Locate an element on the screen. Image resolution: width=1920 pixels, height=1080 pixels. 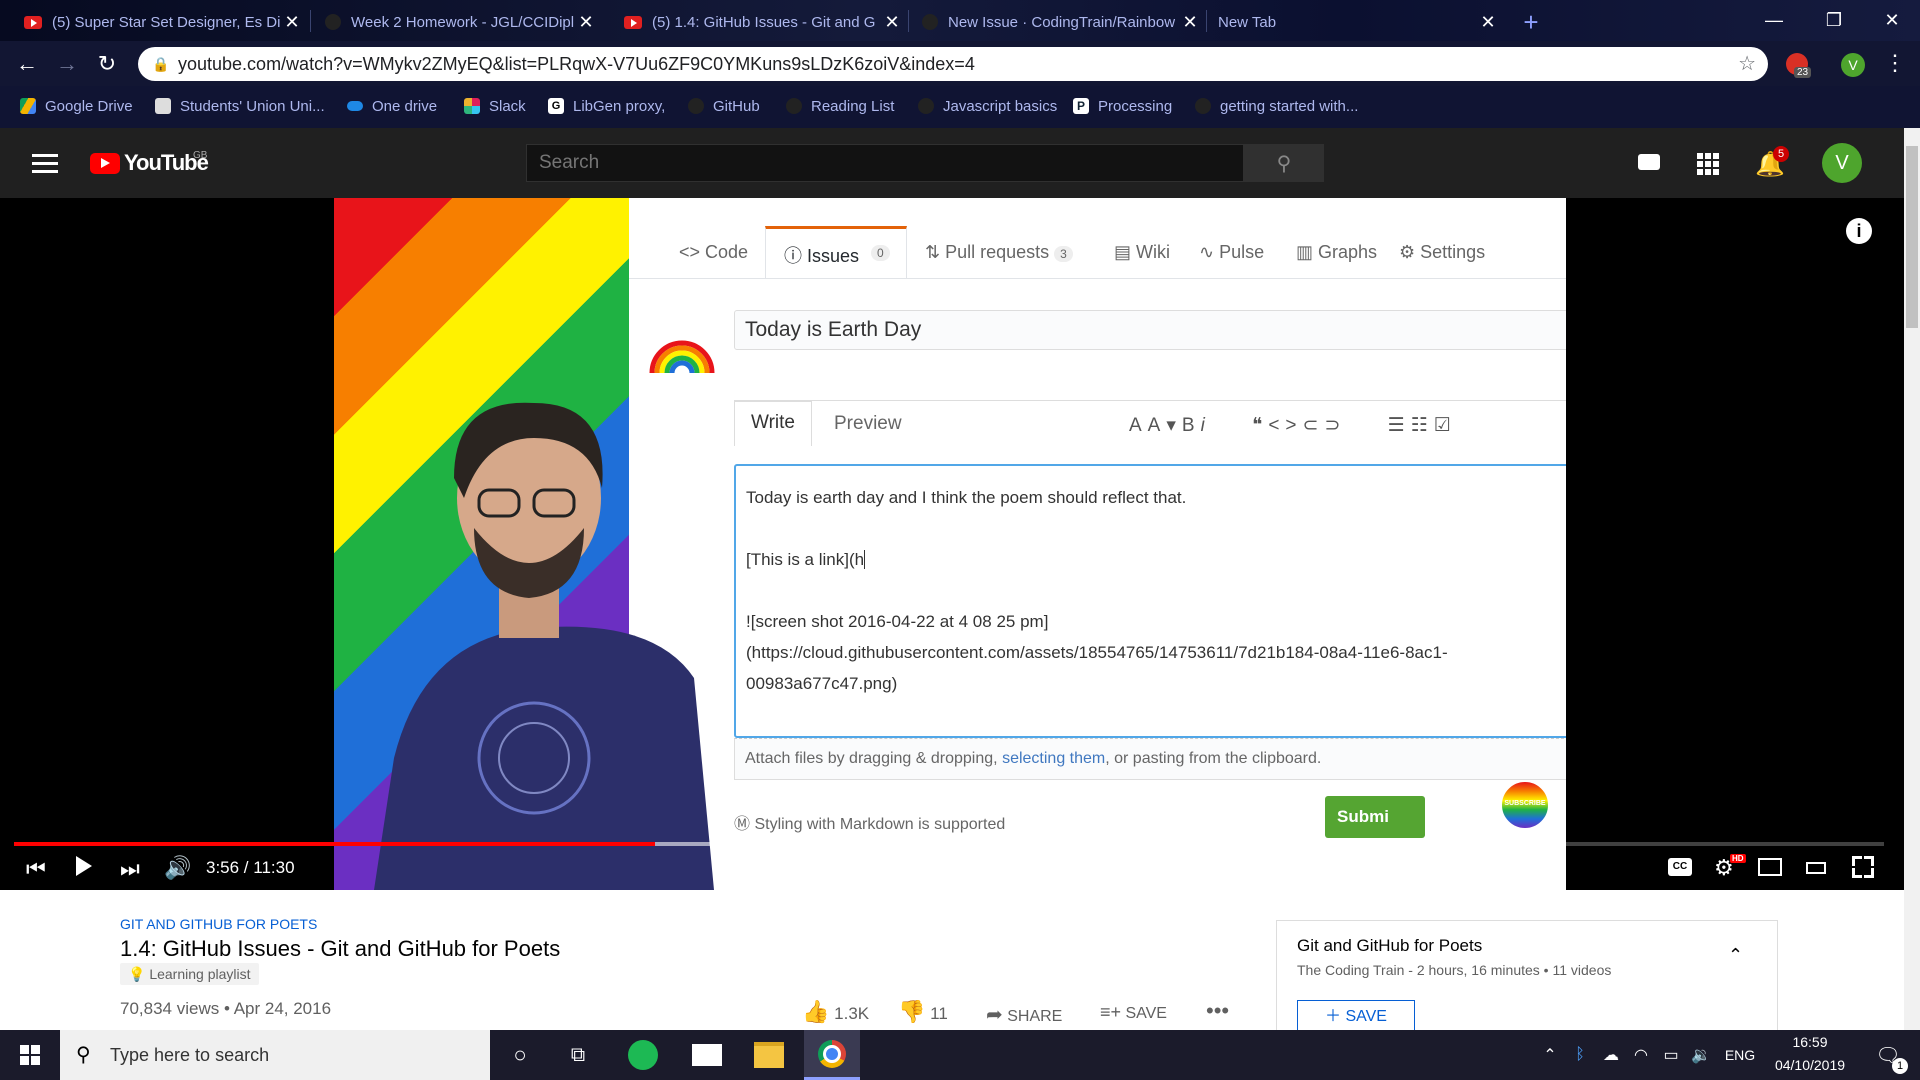
playlist-save-button: ＋ SAVE is located at coordinates (1356, 1017).